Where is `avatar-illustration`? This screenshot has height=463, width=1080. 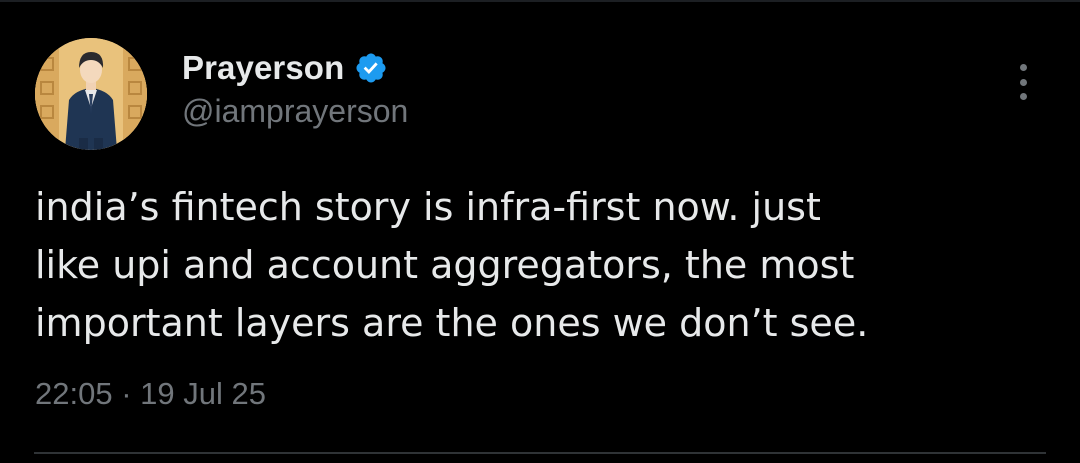 avatar-illustration is located at coordinates (91, 94).